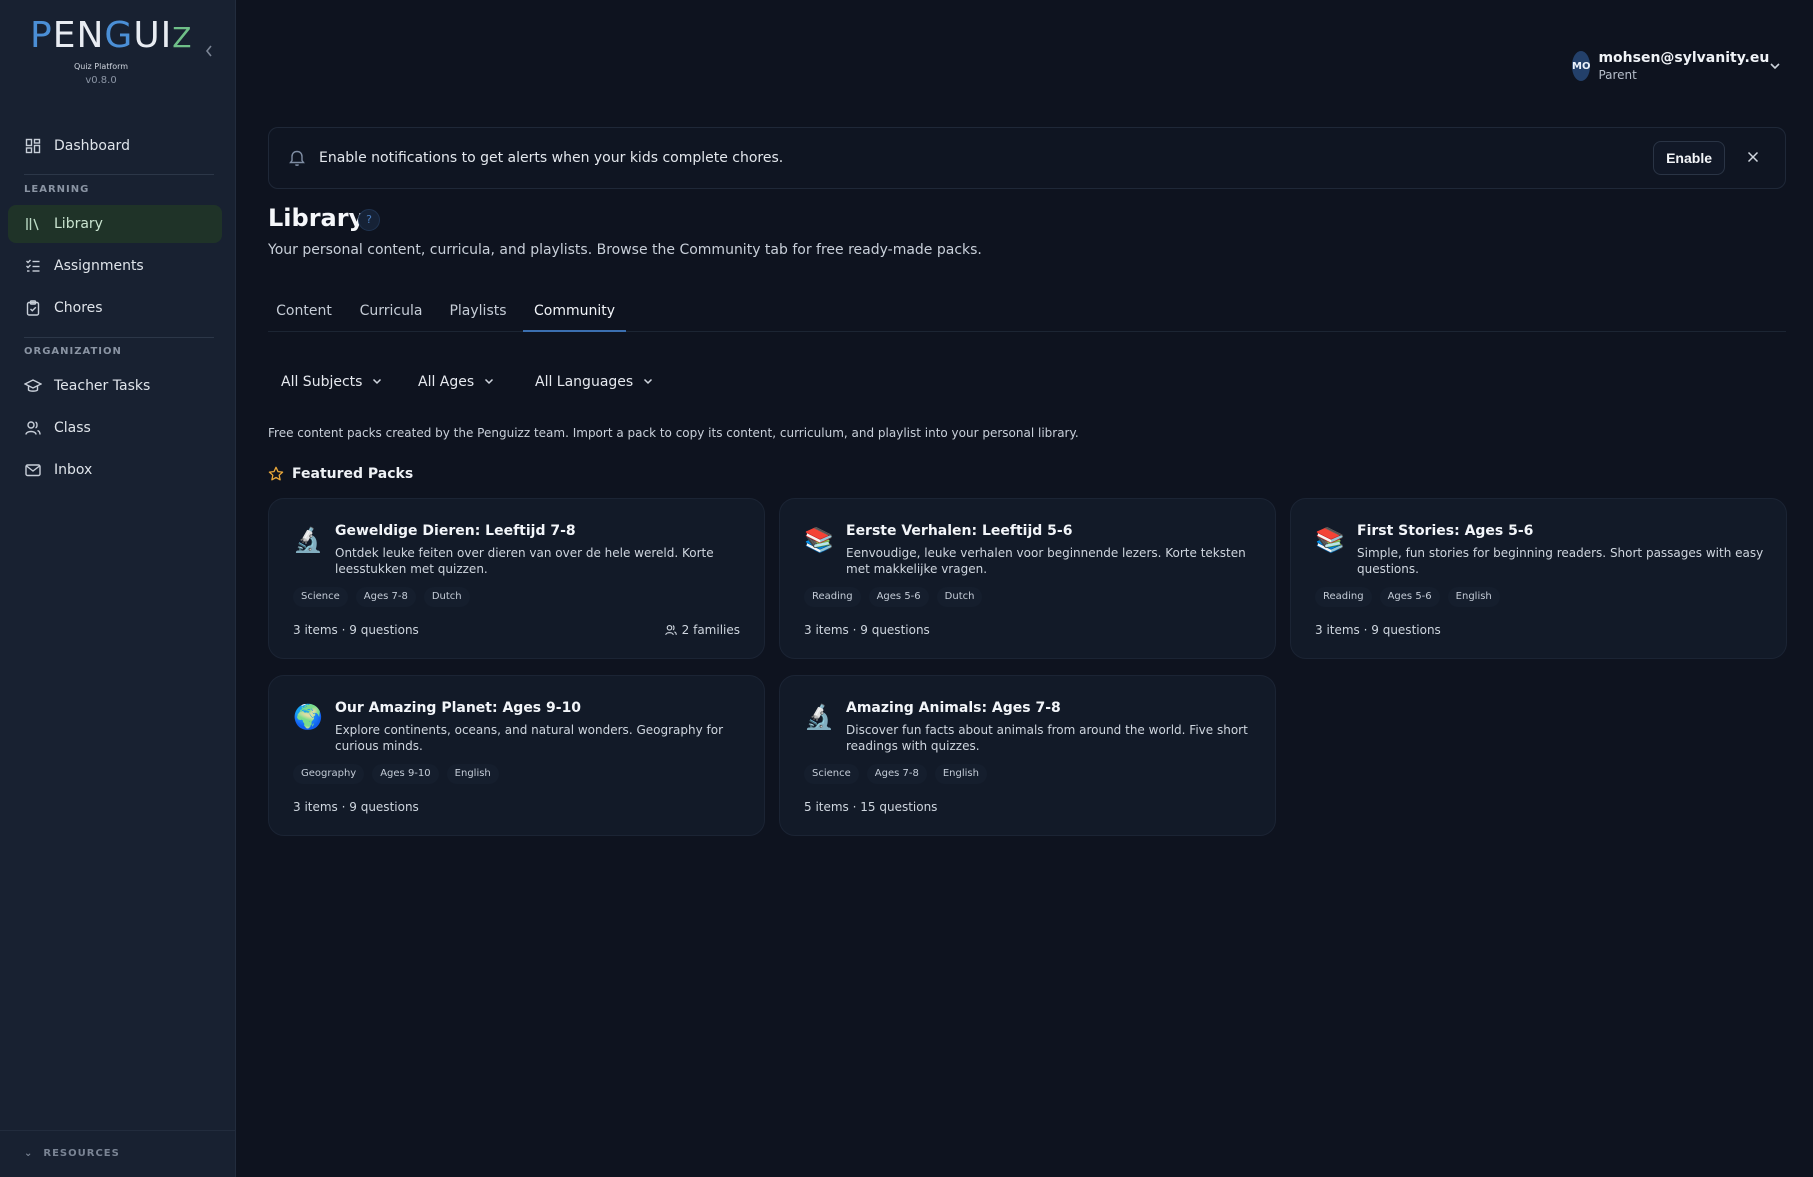  What do you see at coordinates (959, 531) in the screenshot?
I see `pack-title: Eerste Verhalen: Leeftijd 5-6` at bounding box center [959, 531].